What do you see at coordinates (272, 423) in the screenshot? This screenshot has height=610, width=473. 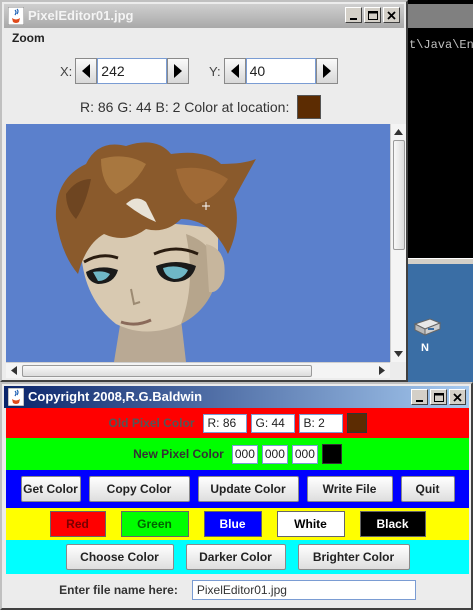 I see `old-green-field: G: 44` at bounding box center [272, 423].